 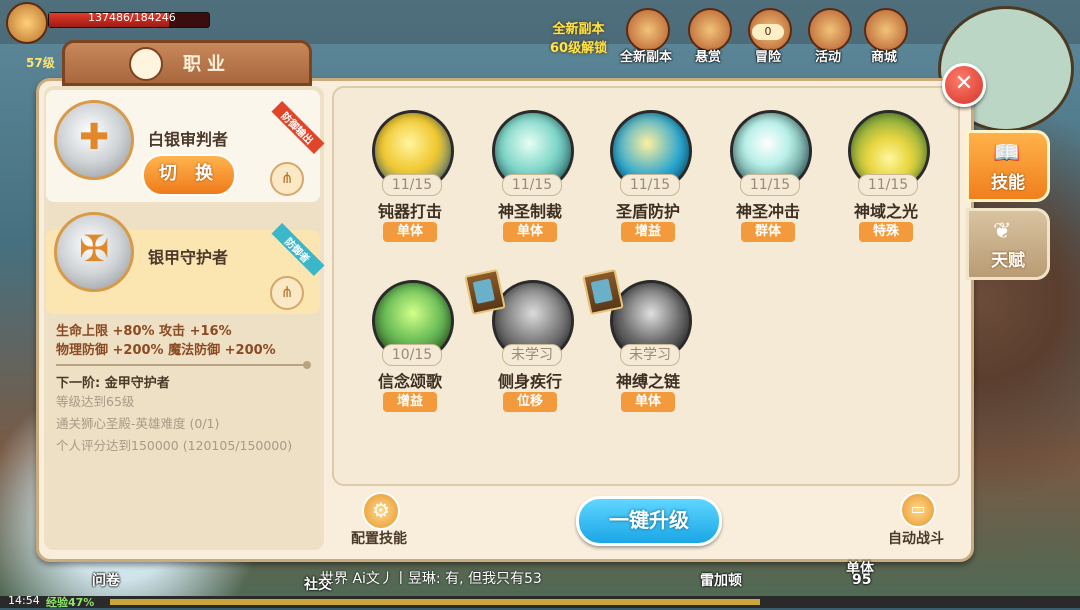 I want to click on tab-skills: 📖 技能, so click(x=1008, y=166).